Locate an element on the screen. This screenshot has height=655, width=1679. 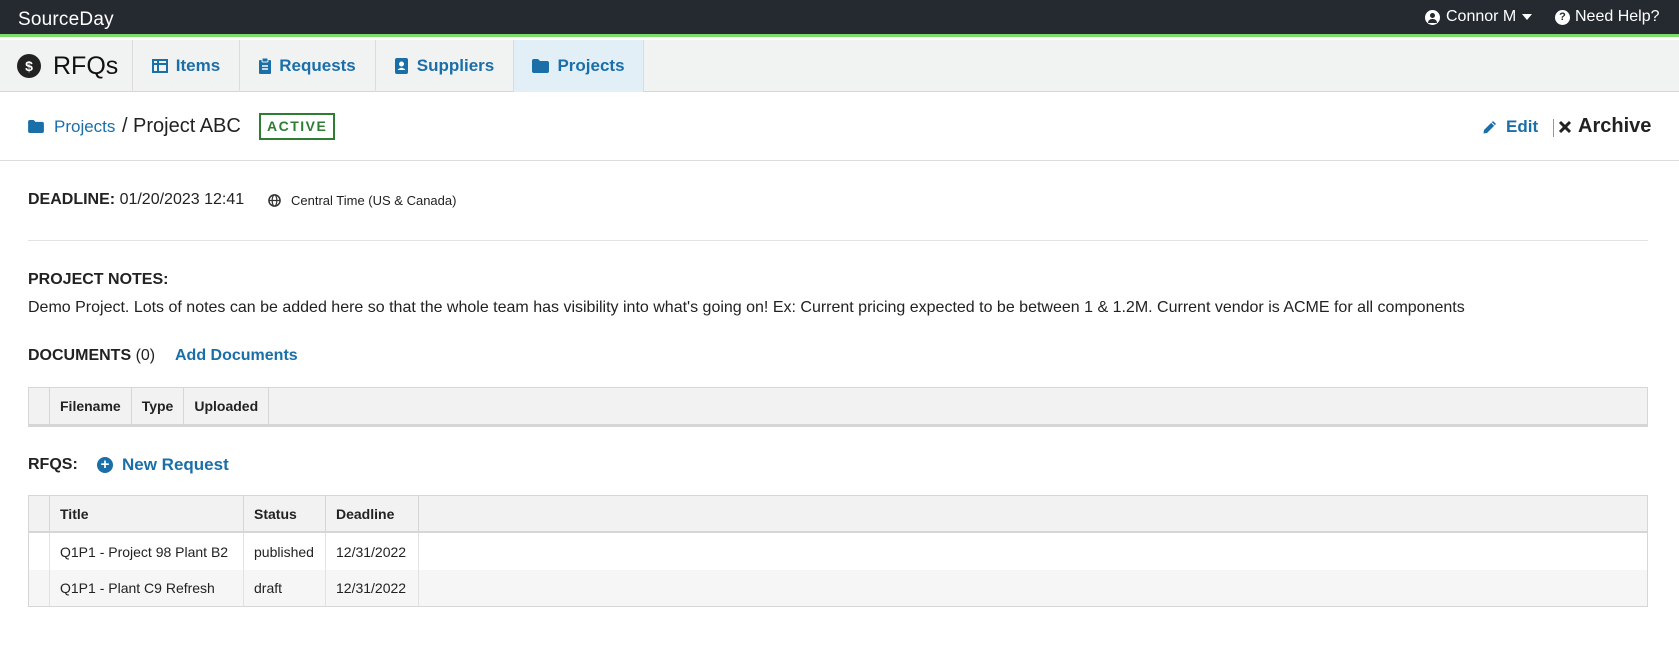
brand-logo: SourceDay is located at coordinates (66, 20).